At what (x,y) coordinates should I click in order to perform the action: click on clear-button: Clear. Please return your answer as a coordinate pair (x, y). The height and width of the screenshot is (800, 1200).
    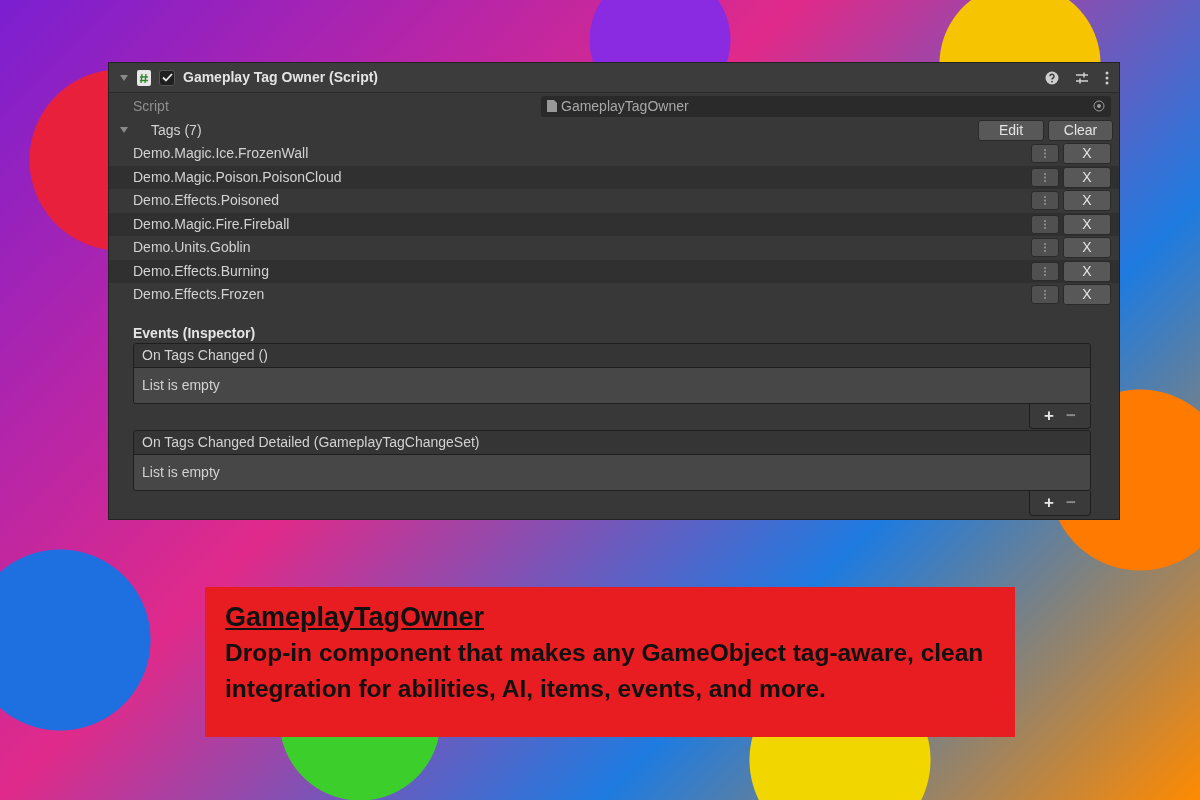
    Looking at the image, I should click on (1080, 130).